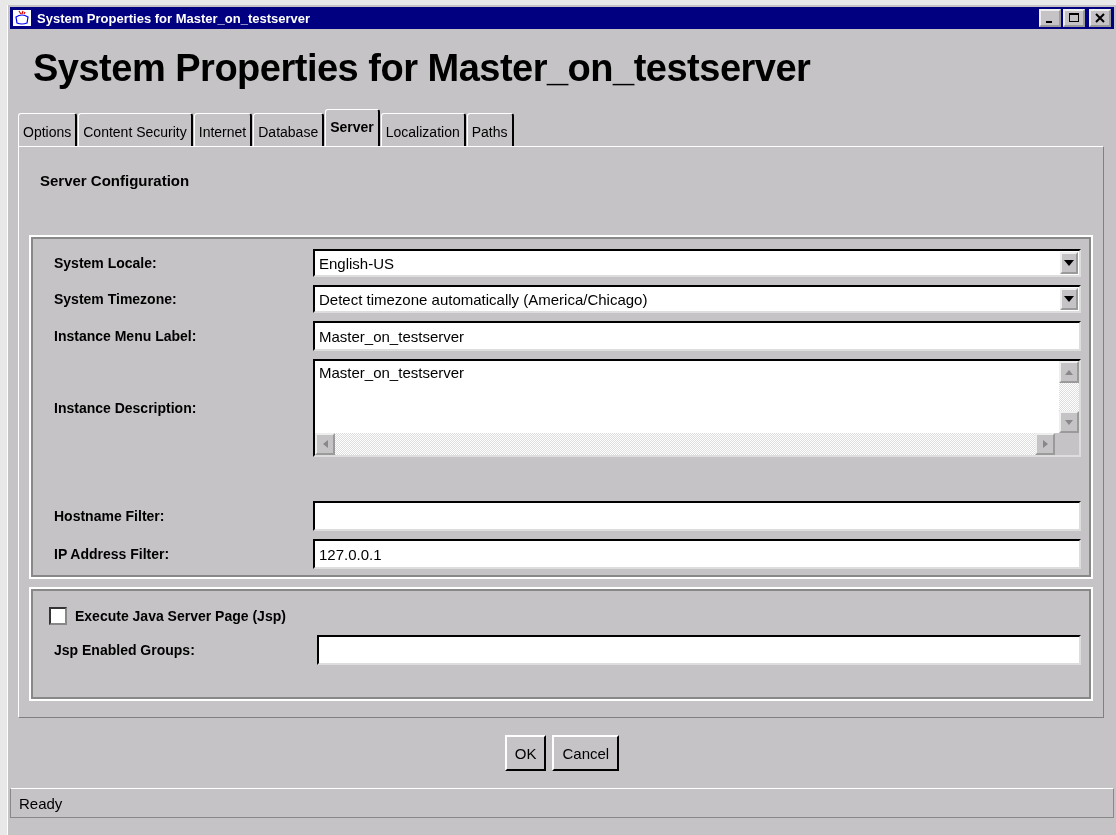 The height and width of the screenshot is (835, 1116). What do you see at coordinates (697, 554) in the screenshot?
I see `text-field: 127.0.0.1` at bounding box center [697, 554].